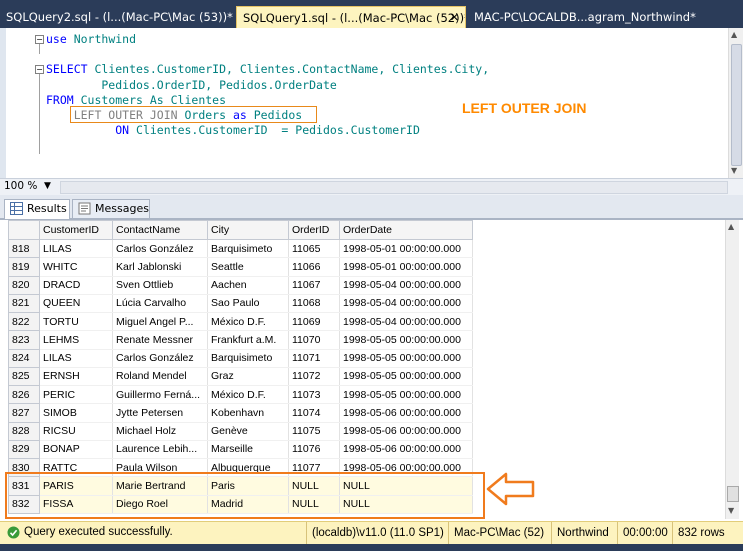 The width and height of the screenshot is (743, 551). I want to click on column-header: ContactName, so click(160, 230).